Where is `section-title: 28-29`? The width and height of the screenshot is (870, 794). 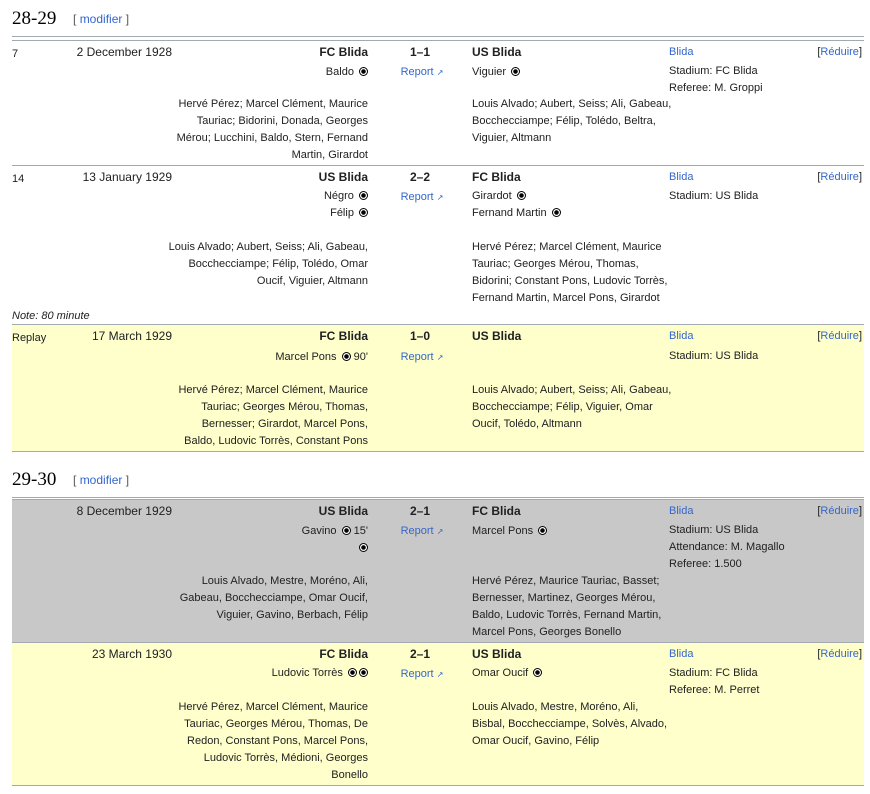 section-title: 28-29 is located at coordinates (34, 18).